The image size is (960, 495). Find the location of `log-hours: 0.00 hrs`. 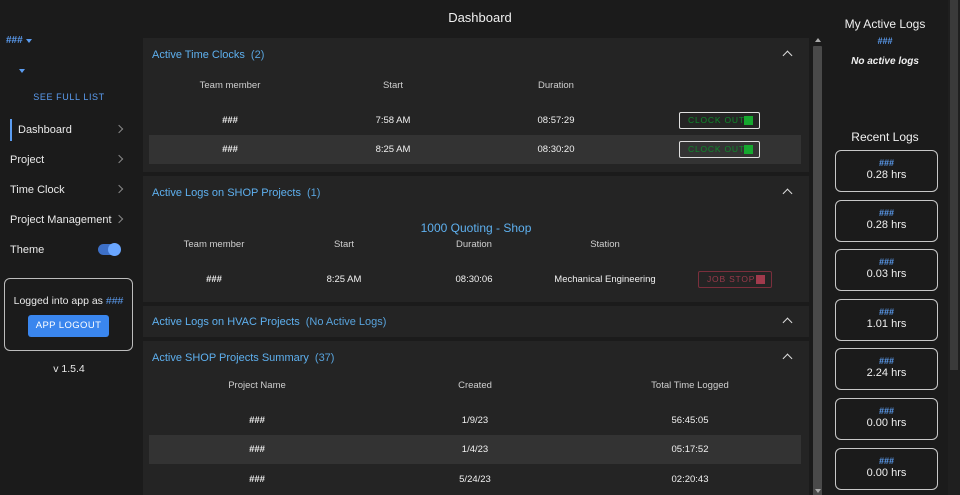

log-hours: 0.00 hrs is located at coordinates (886, 473).